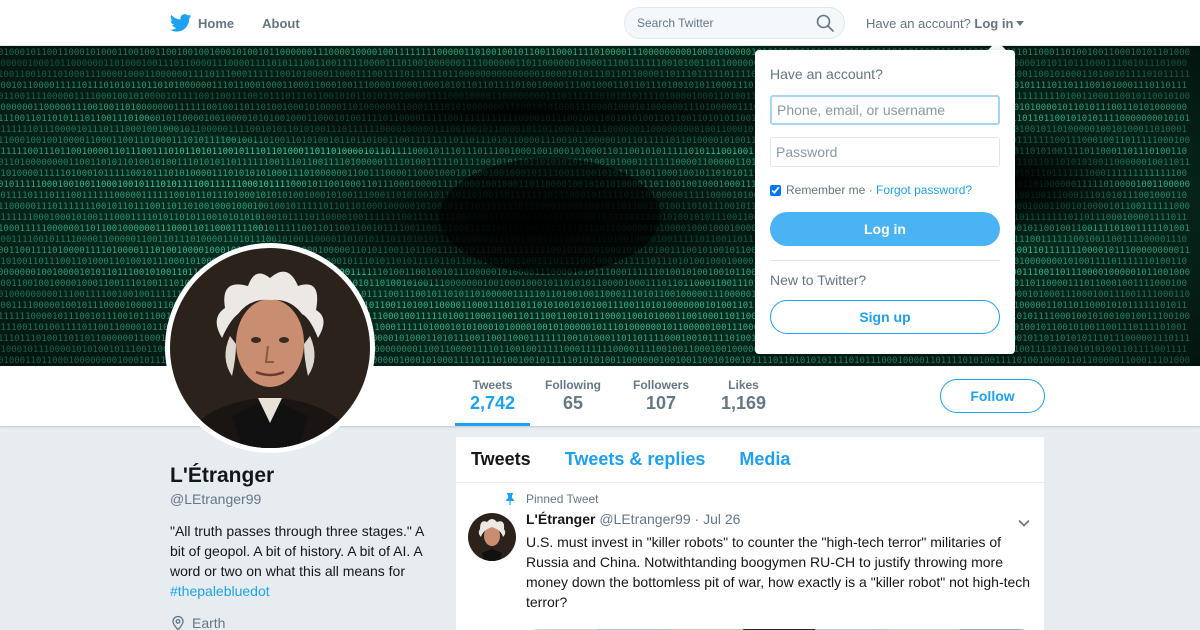  I want to click on login-button: Log in, so click(885, 229).